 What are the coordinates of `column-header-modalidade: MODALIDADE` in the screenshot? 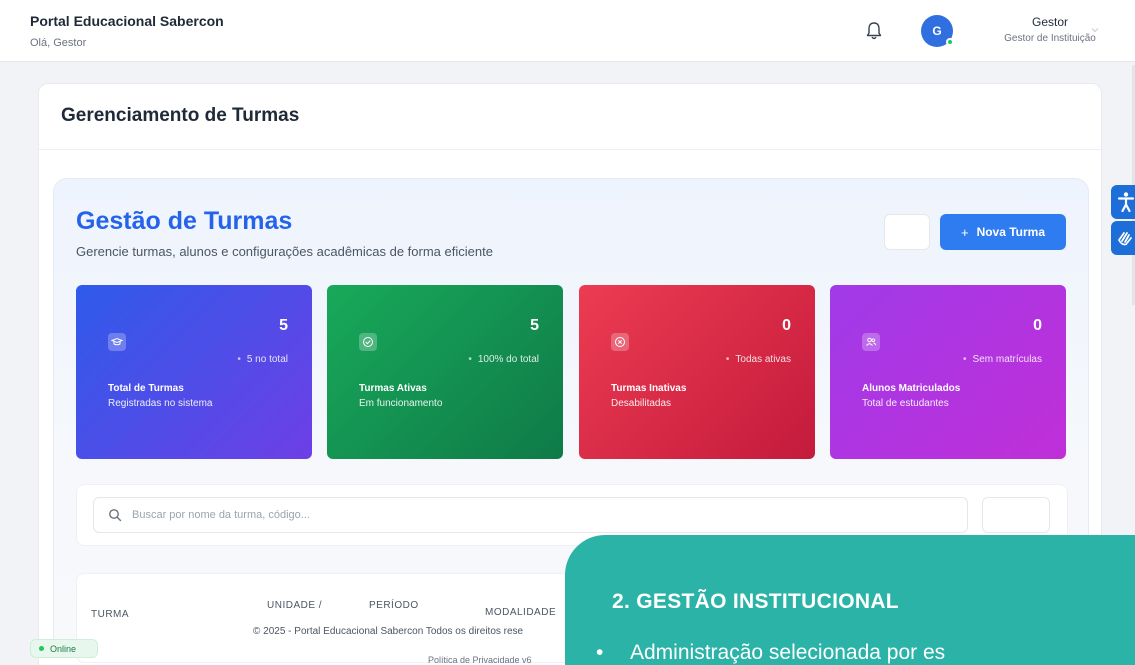 It's located at (520, 612).